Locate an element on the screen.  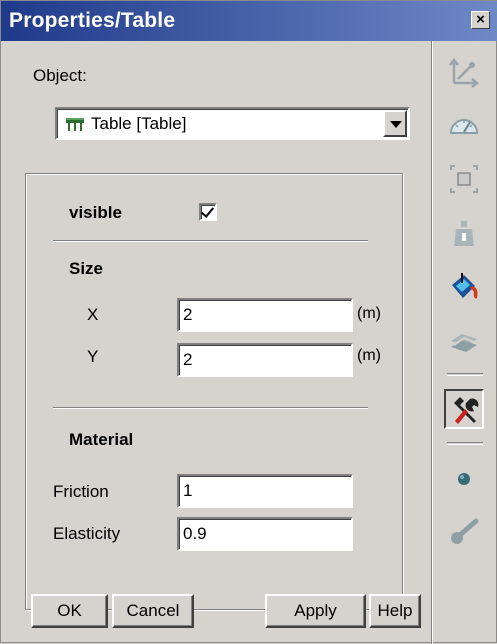
friction-label: Friction is located at coordinates (81, 491).